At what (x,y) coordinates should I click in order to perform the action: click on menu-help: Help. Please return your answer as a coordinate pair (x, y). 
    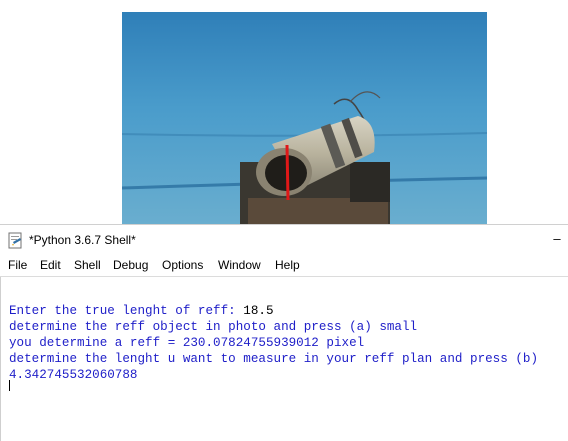
    Looking at the image, I should click on (287, 265).